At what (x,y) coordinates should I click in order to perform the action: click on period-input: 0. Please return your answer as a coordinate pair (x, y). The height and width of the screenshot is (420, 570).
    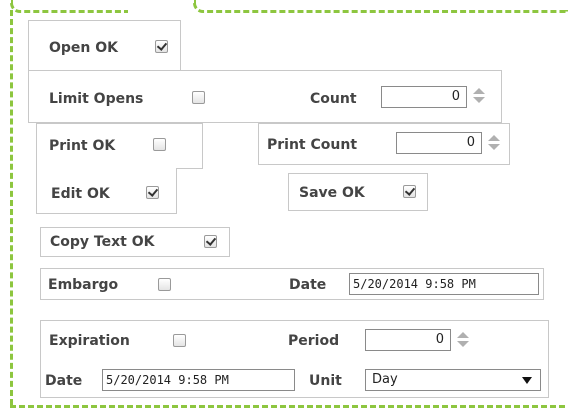
    Looking at the image, I should click on (408, 340).